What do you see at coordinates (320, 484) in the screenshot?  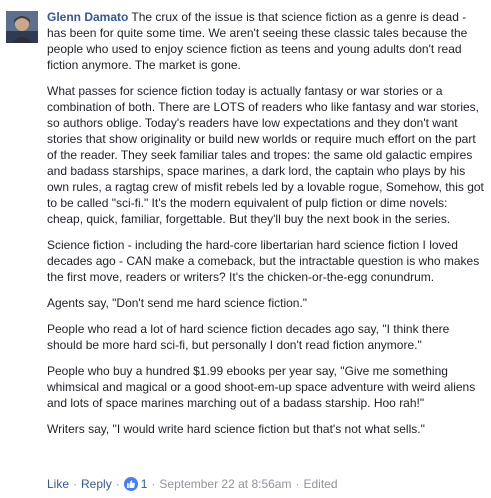 I see `edited-label: Edited` at bounding box center [320, 484].